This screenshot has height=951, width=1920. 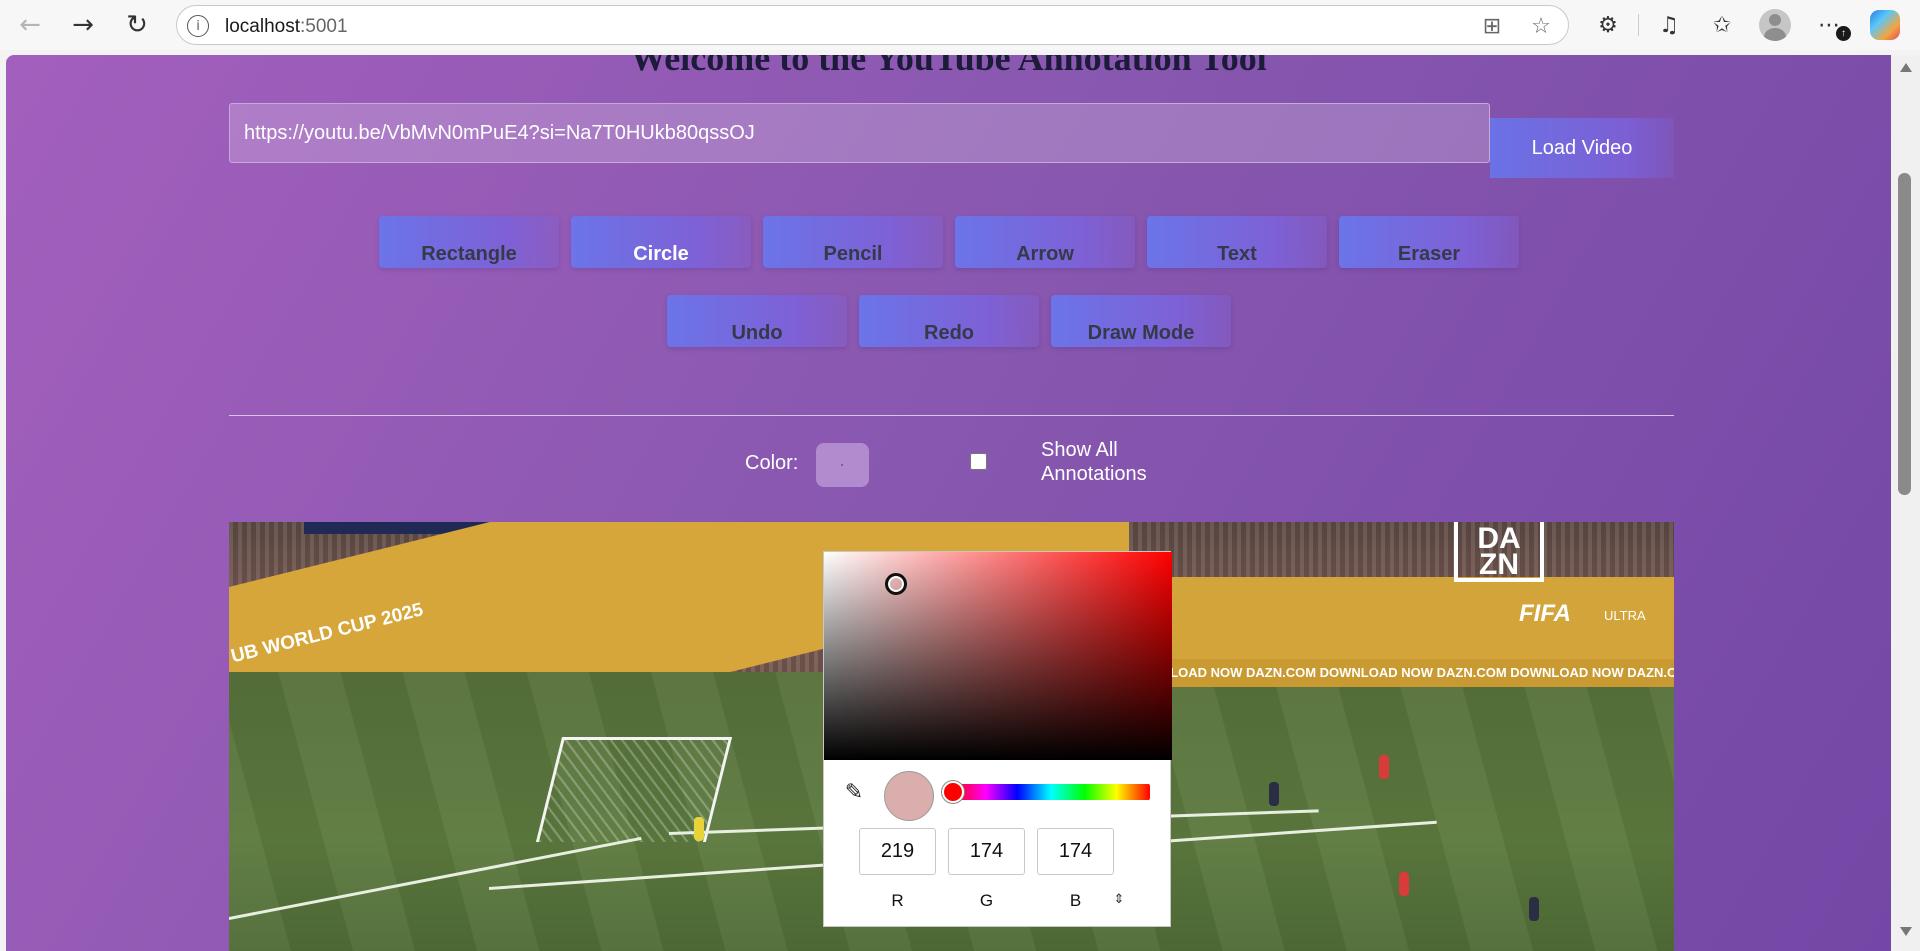 What do you see at coordinates (1541, 26) in the screenshot?
I see `favorite-star-icon: ☆` at bounding box center [1541, 26].